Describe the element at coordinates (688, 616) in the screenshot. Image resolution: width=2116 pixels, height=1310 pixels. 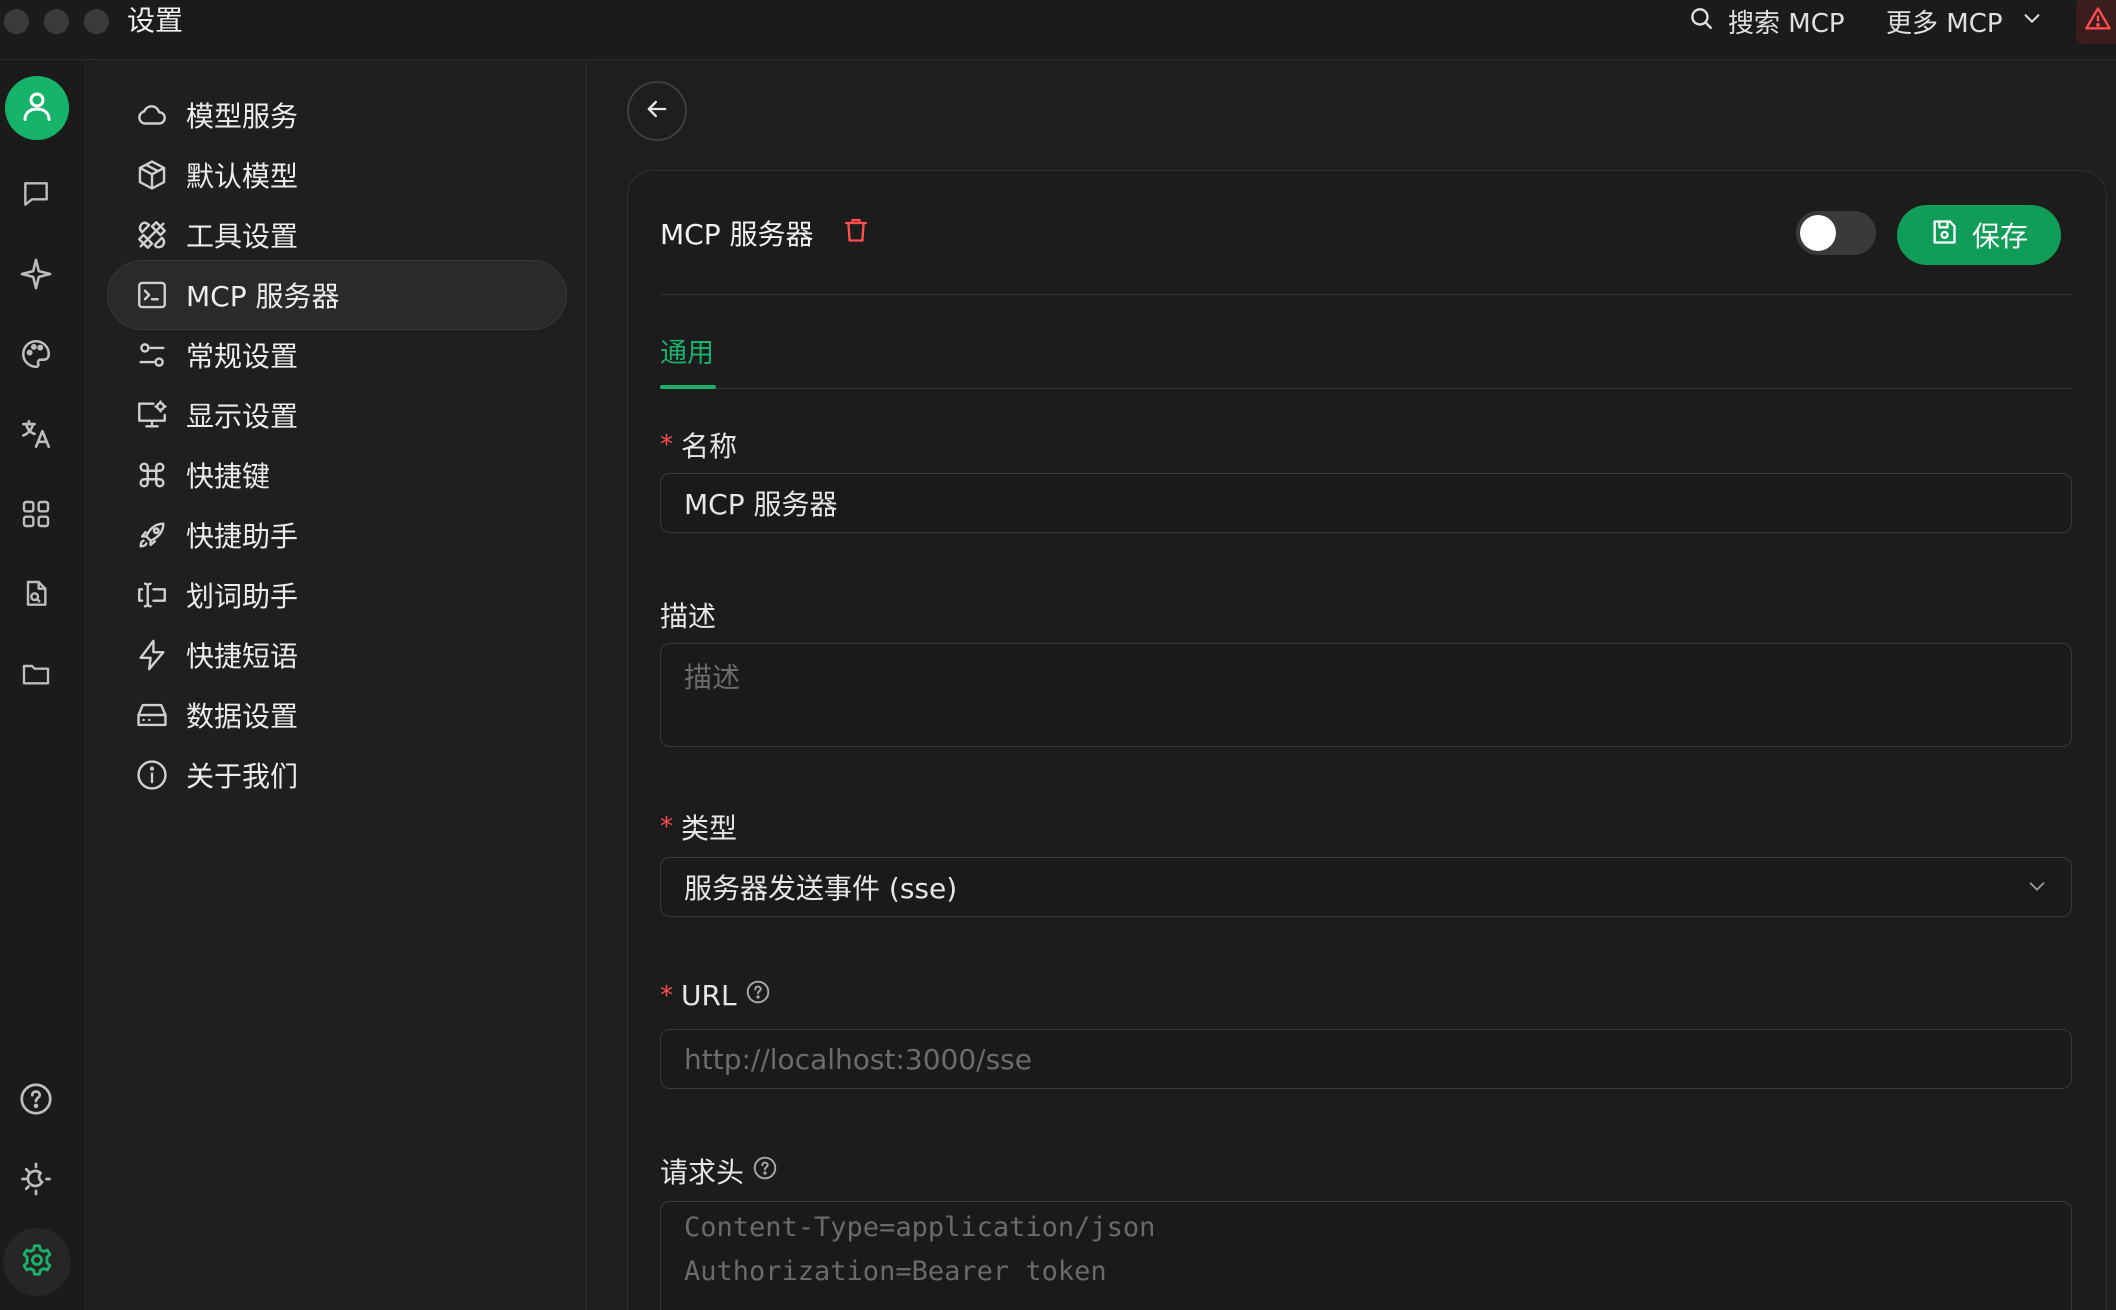
I see `description-label-text: 描述` at that location.